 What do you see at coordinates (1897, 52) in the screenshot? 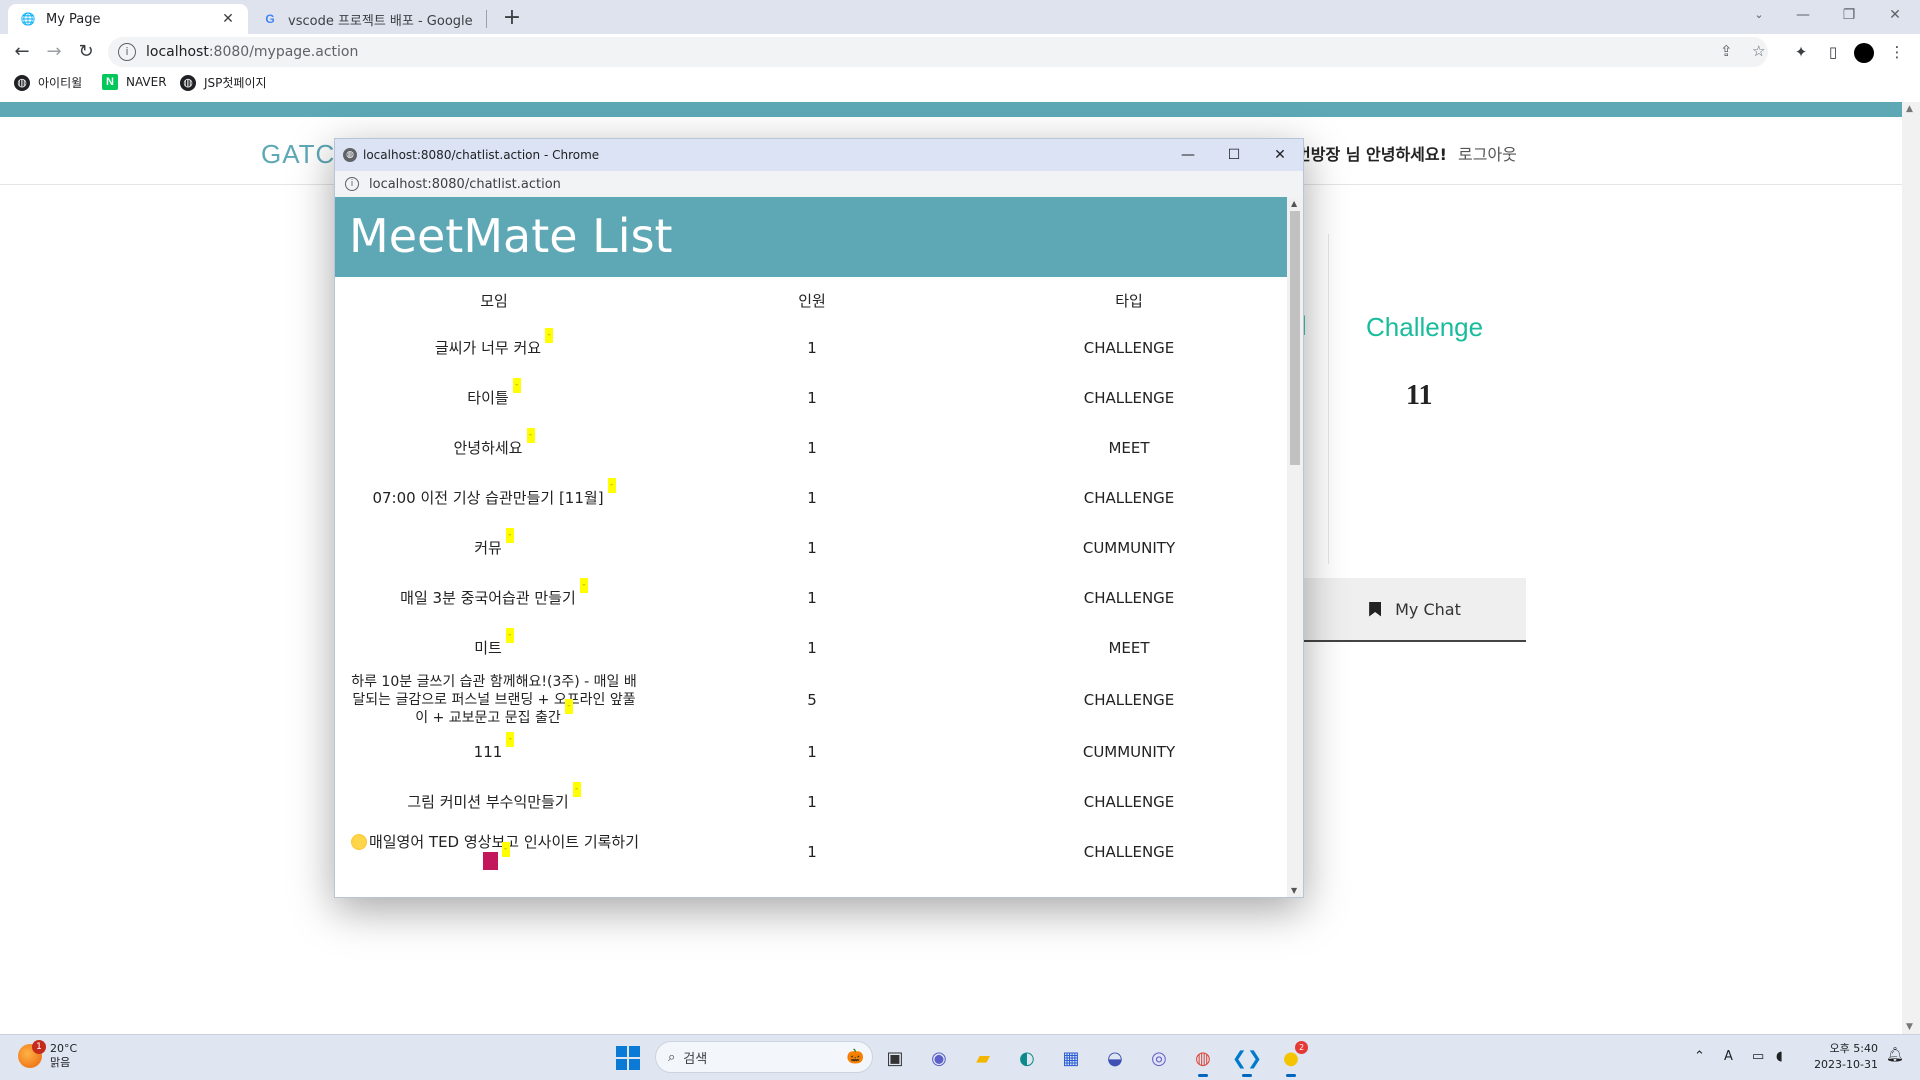
I see `menu-icon: ⋮` at bounding box center [1897, 52].